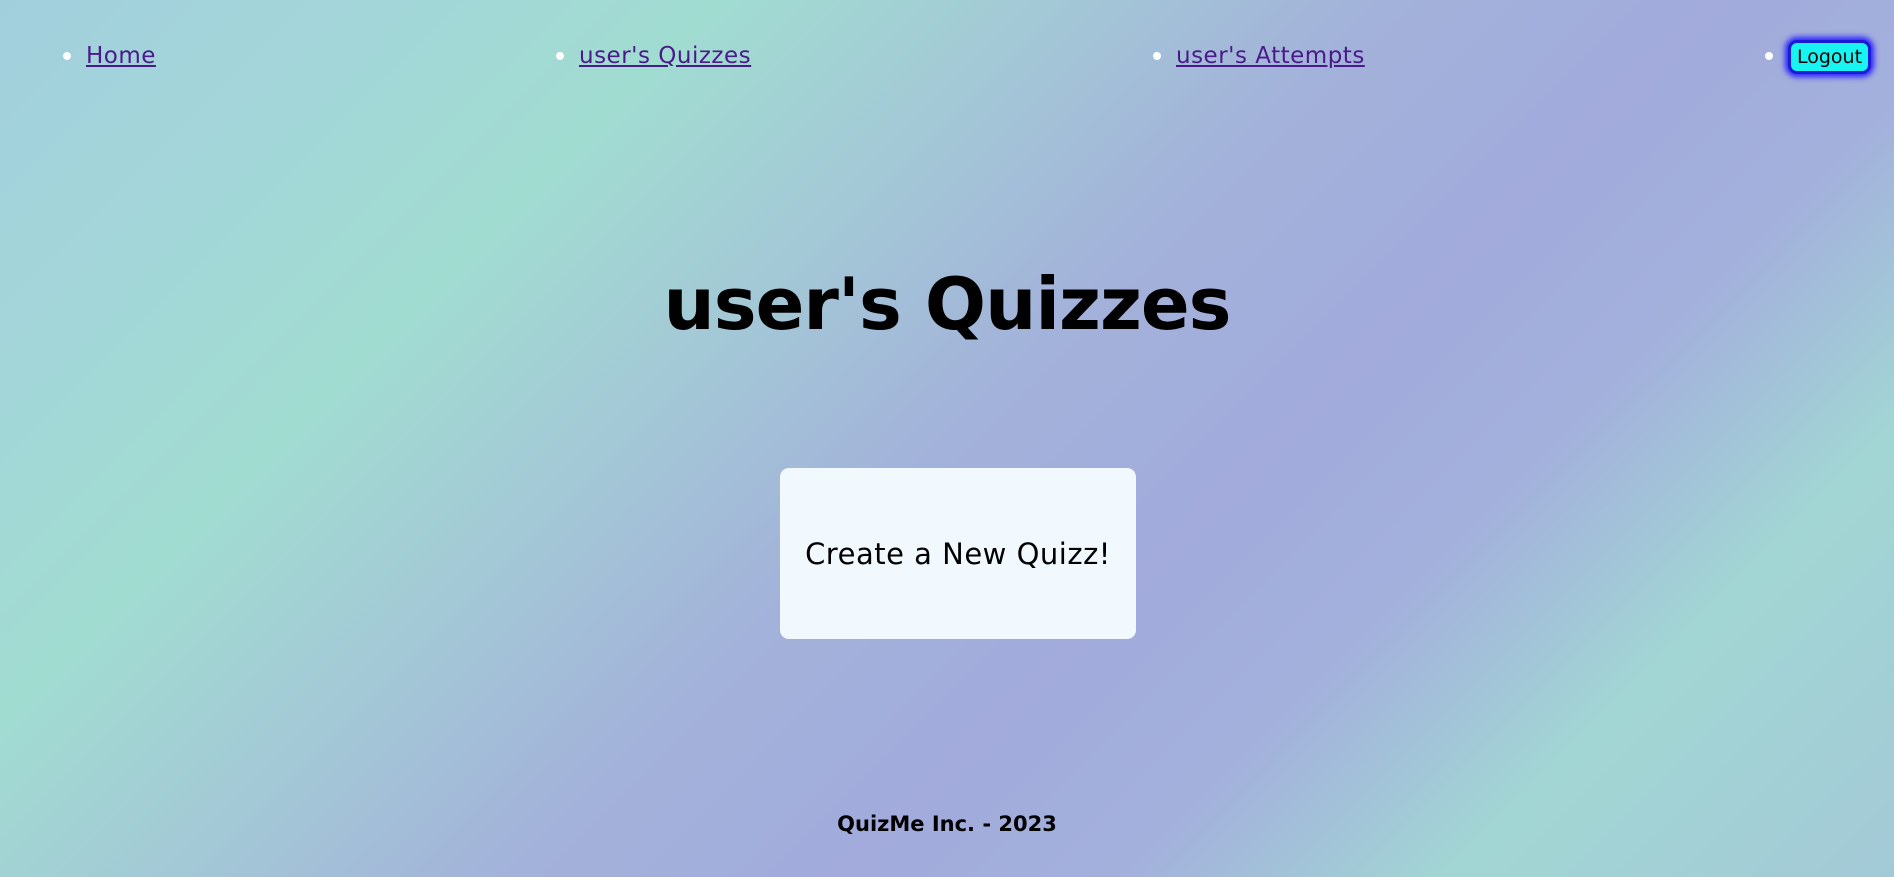  I want to click on logout-button: Logout, so click(1830, 57).